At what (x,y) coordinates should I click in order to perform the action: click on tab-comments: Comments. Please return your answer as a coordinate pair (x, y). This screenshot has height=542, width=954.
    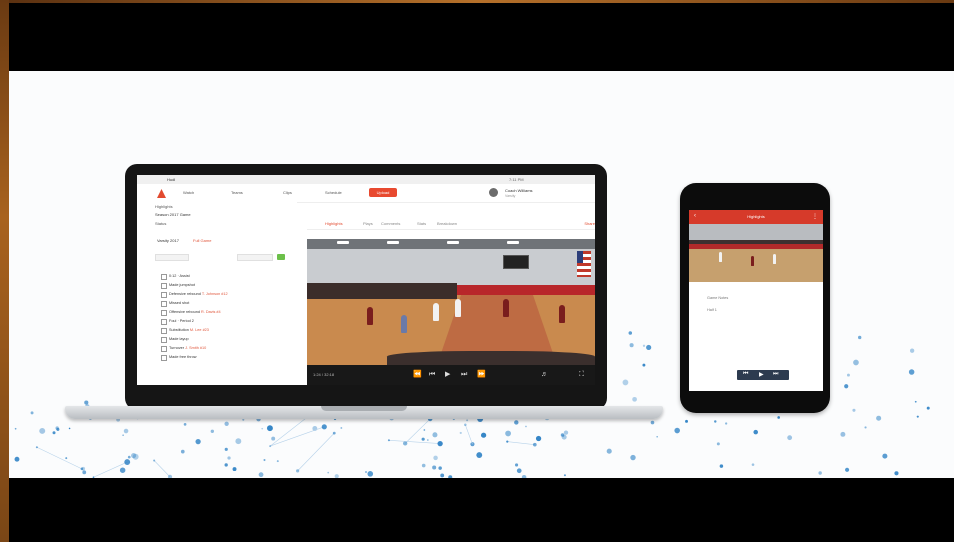
    Looking at the image, I should click on (390, 223).